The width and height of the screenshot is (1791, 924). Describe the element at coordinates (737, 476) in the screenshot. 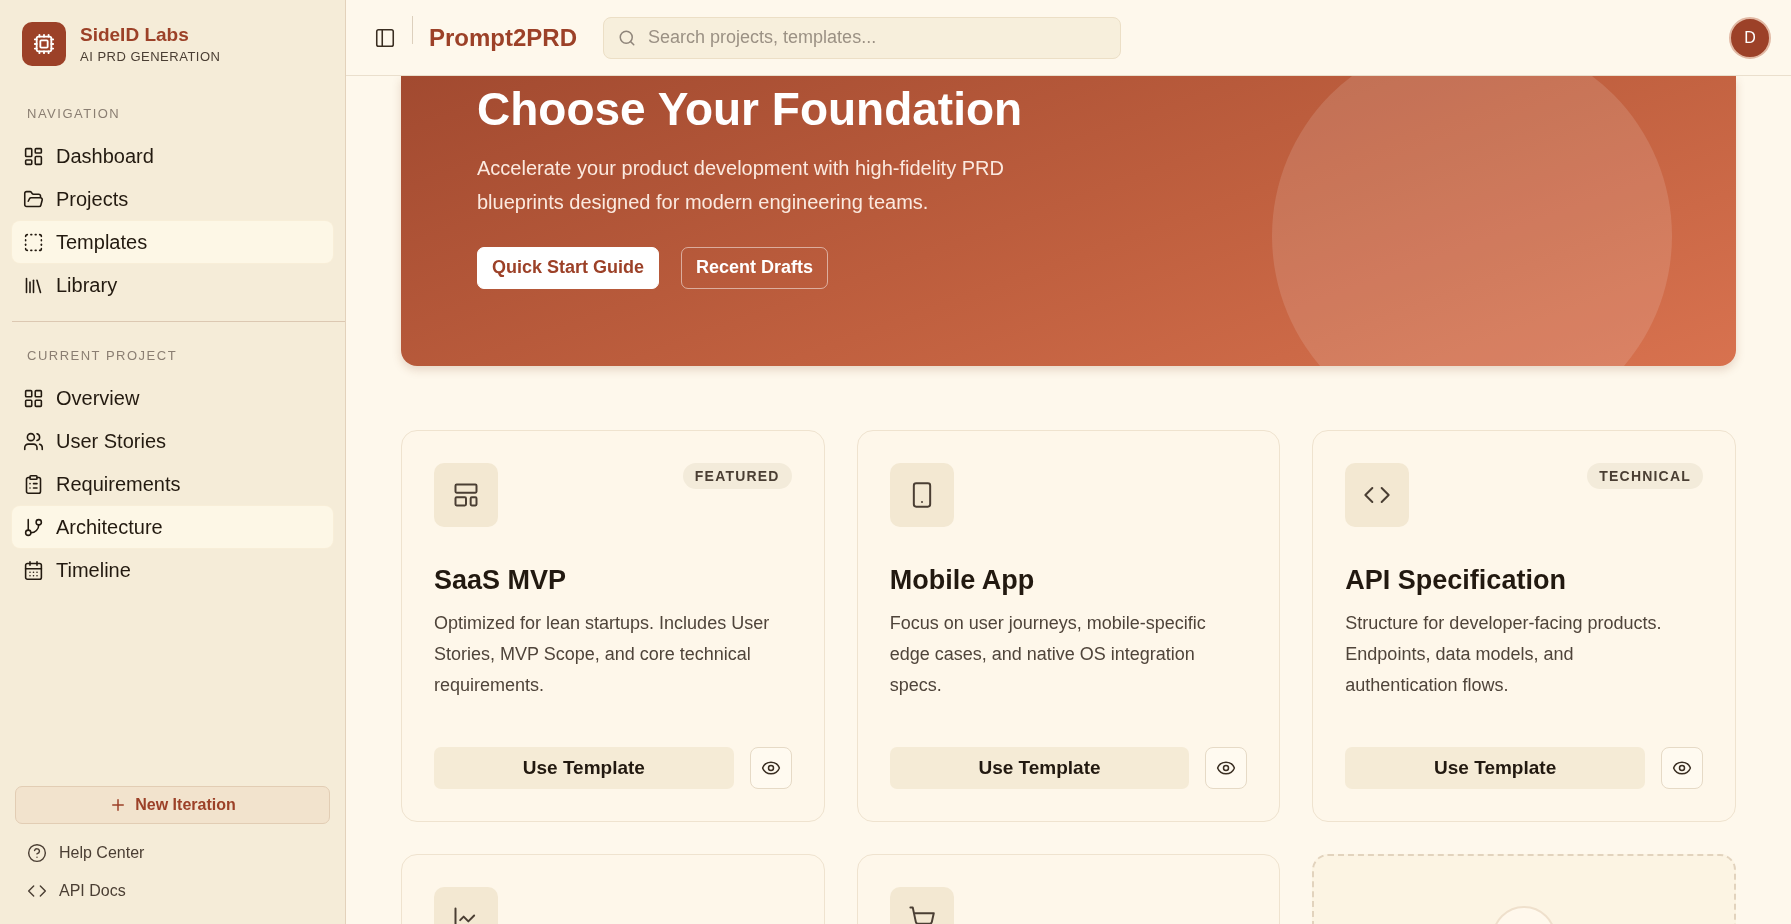

I see `template-badge: FEATURED` at that location.